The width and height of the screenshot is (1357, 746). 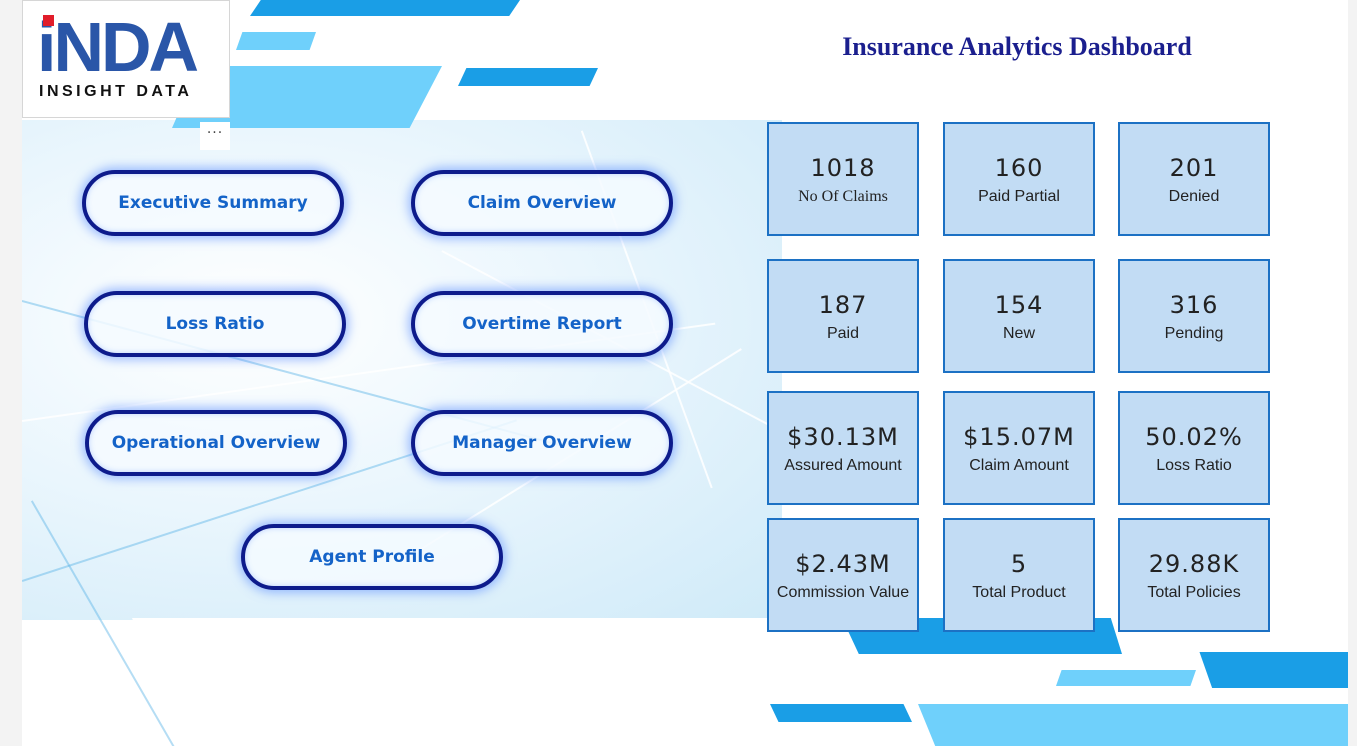 I want to click on background-white-wedge, so click(x=462, y=682).